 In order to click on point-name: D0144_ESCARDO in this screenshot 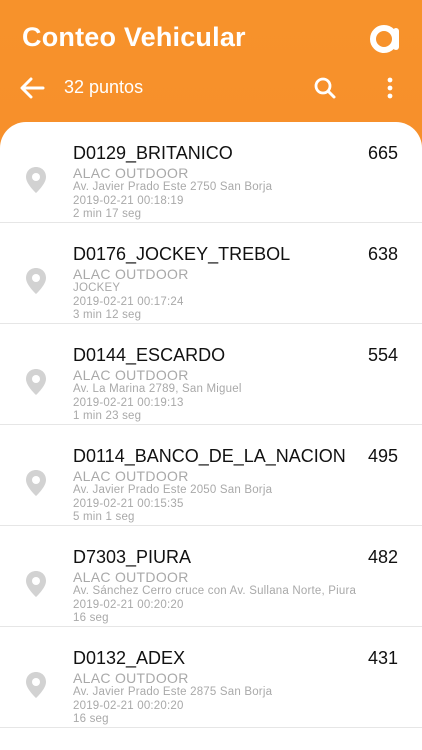, I will do `click(149, 355)`.